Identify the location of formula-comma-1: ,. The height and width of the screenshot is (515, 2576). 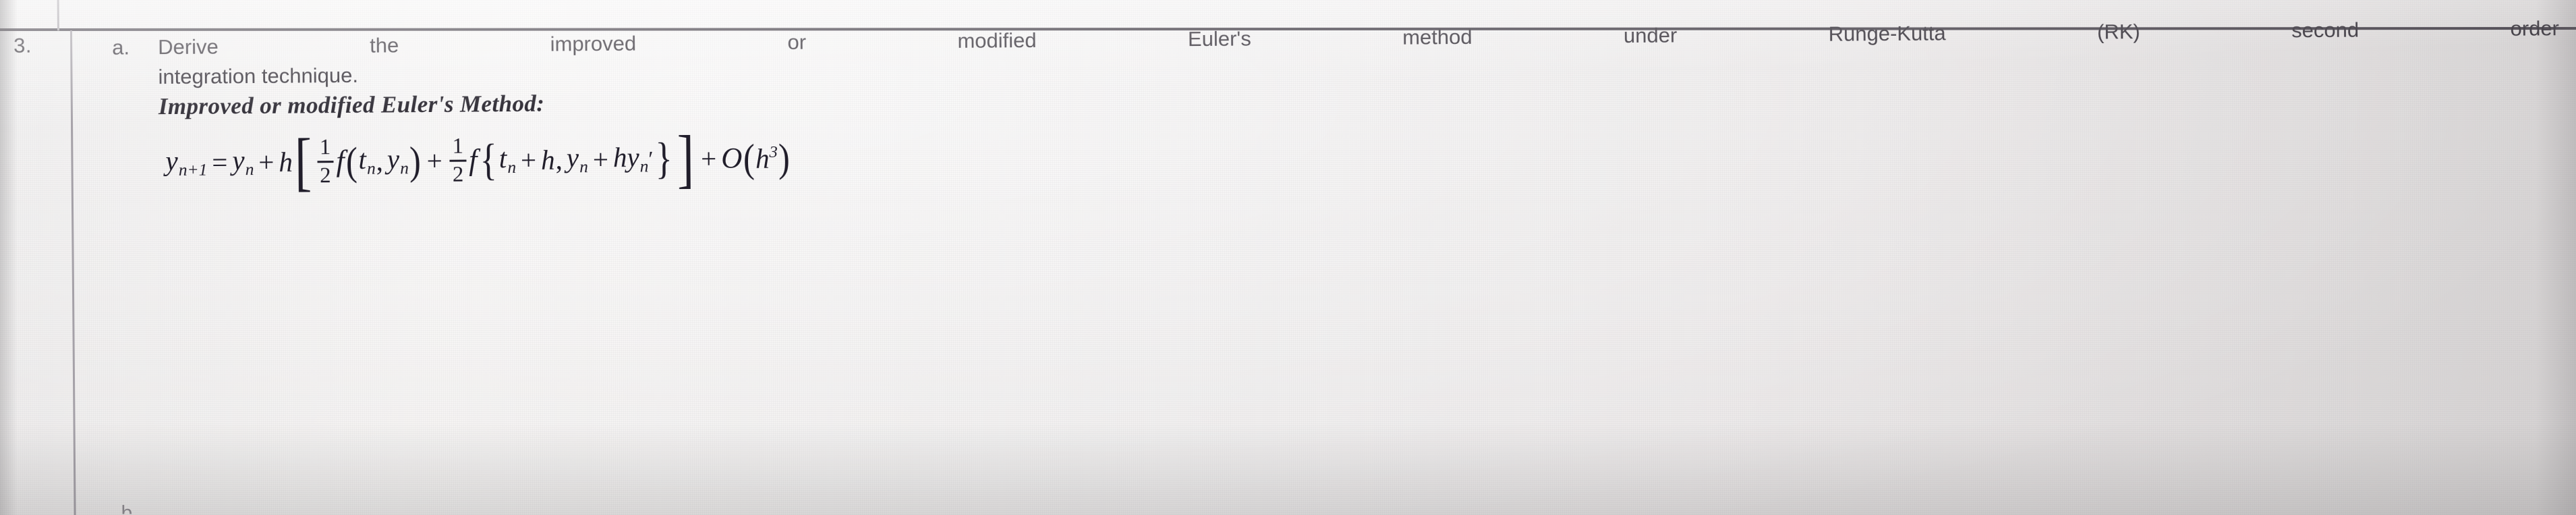
(380, 161).